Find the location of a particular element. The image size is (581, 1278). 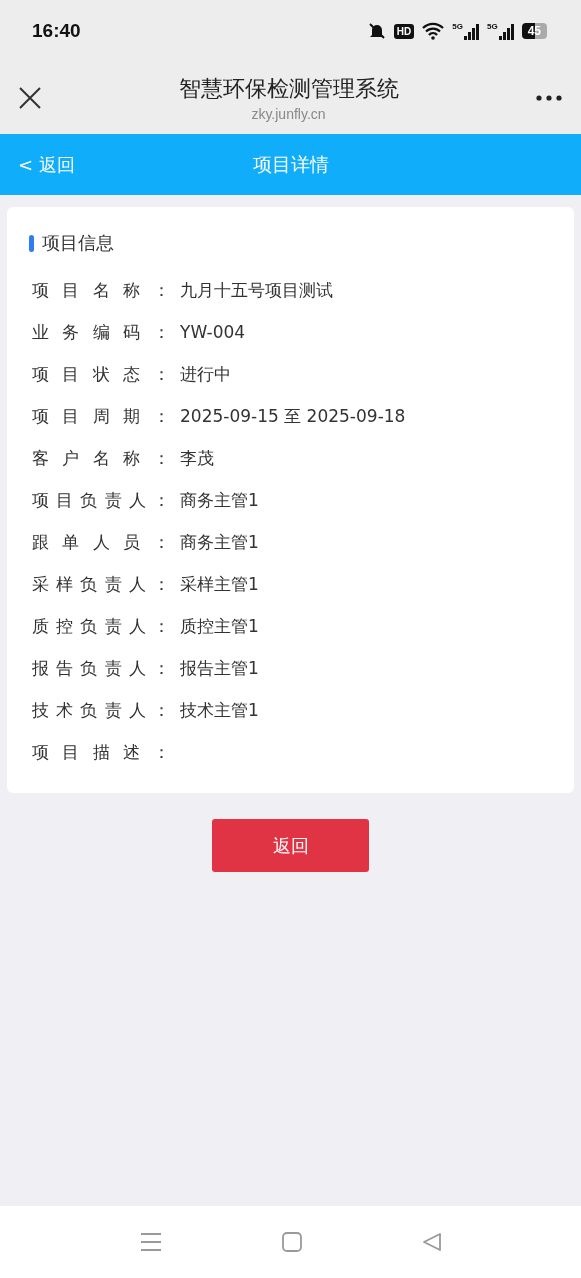

field-label: 客户名称： is located at coordinates (101, 458).